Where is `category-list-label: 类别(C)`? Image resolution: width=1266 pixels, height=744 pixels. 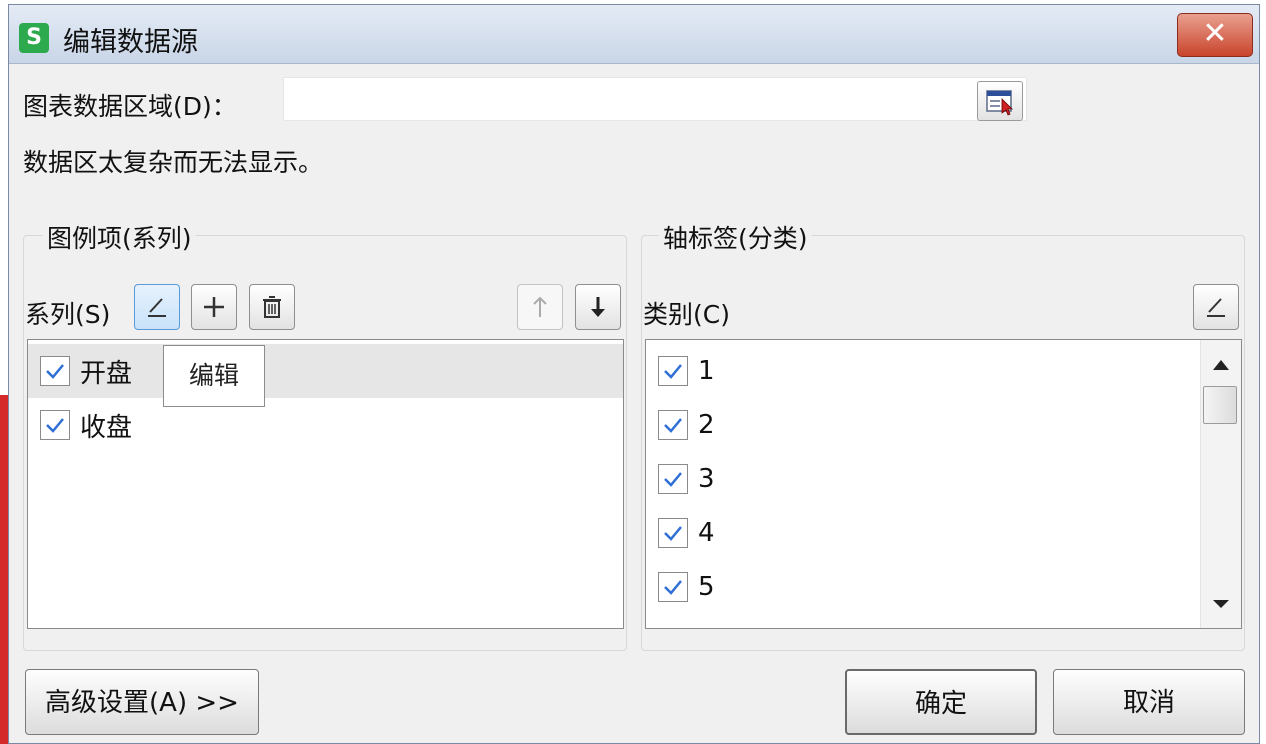 category-list-label: 类别(C) is located at coordinates (686, 314).